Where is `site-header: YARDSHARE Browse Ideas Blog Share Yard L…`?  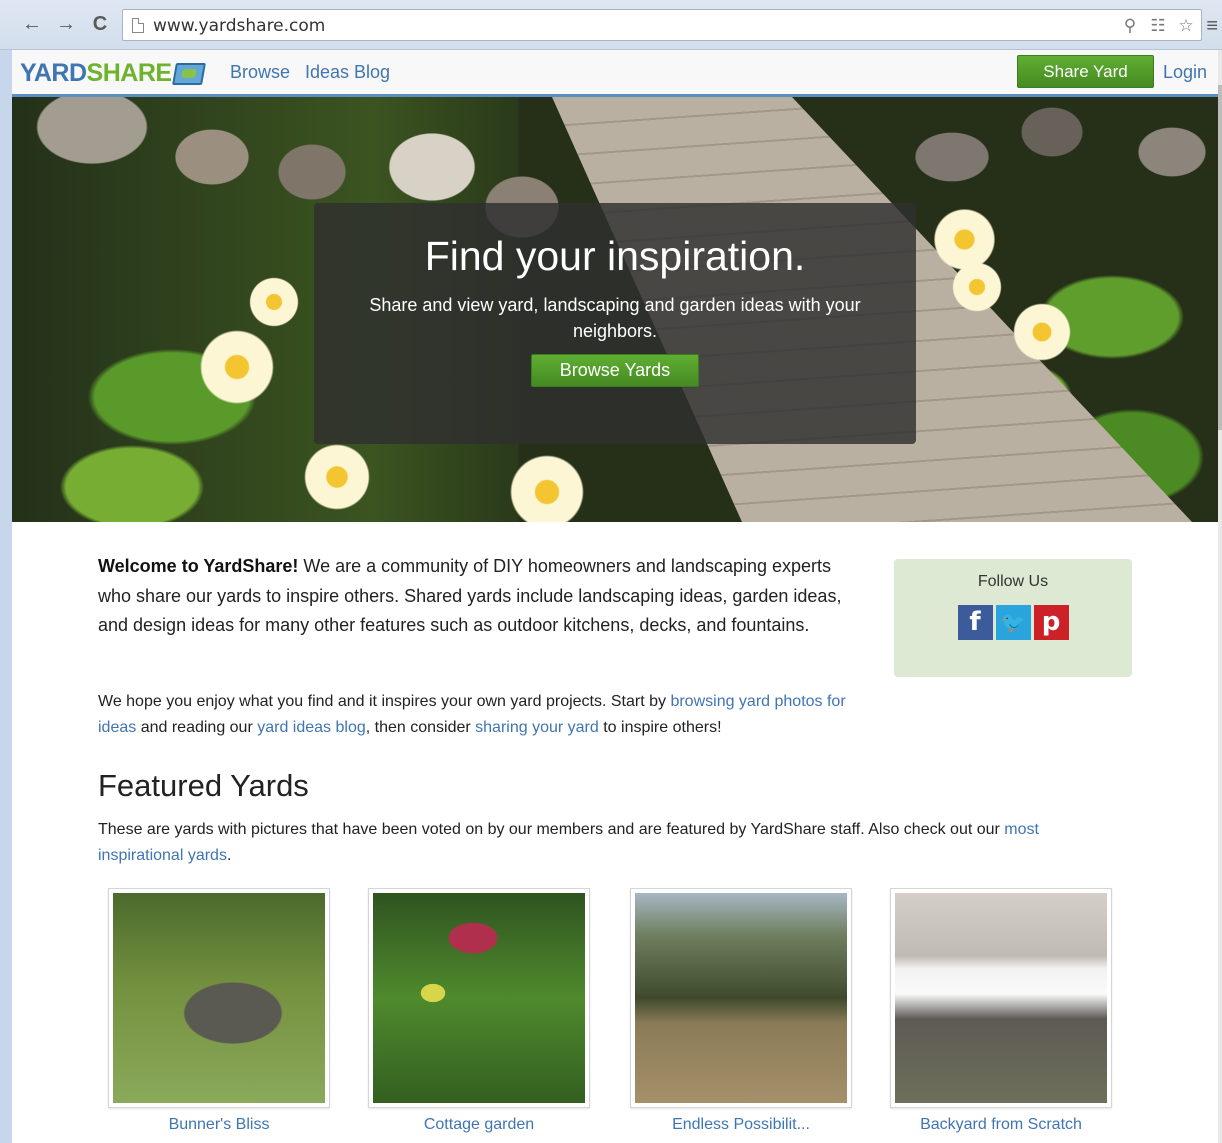 site-header: YARDSHARE Browse Ideas Blog Share Yard L… is located at coordinates (615, 73).